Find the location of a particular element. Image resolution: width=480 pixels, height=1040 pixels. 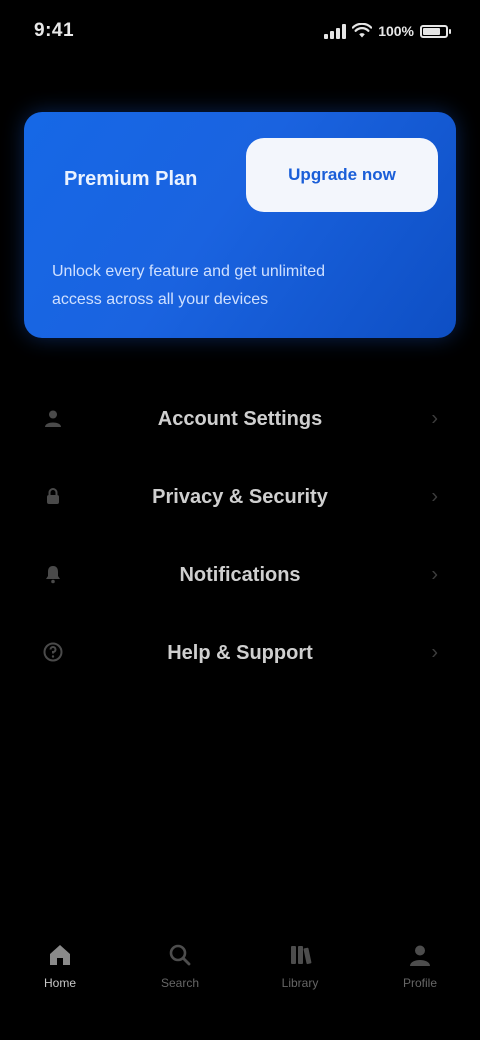

menu-item-account-settings: Account Settings › is located at coordinates (240, 419).